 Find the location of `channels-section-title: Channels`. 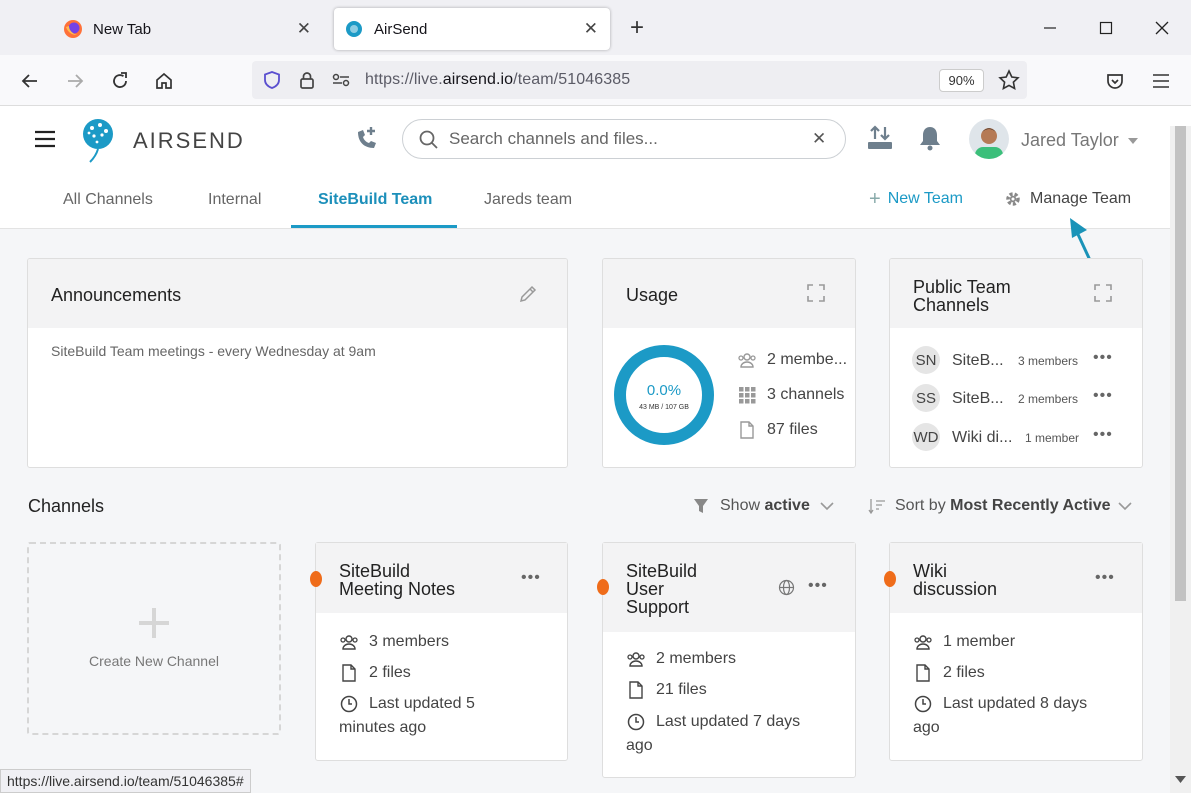

channels-section-title: Channels is located at coordinates (66, 506).